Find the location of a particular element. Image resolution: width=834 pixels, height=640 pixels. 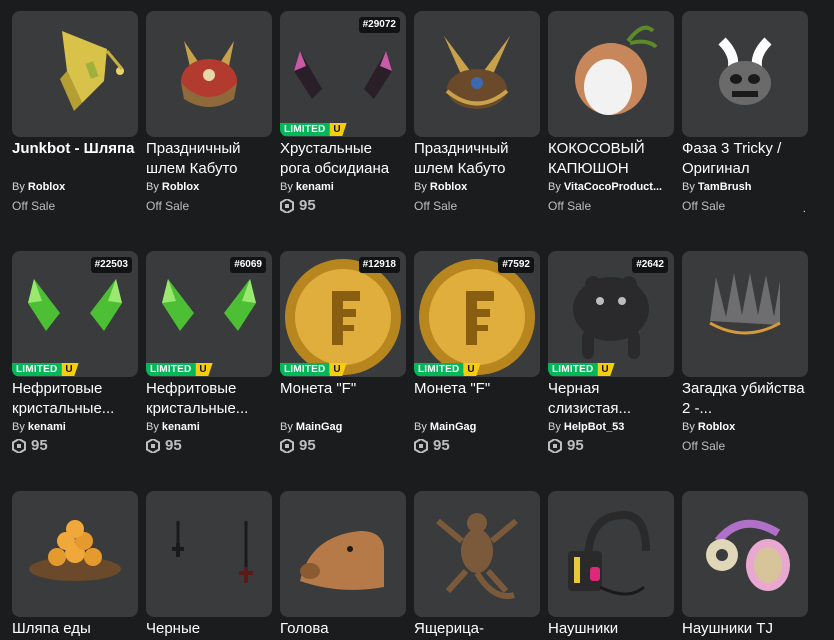

black-earrings-image is located at coordinates (212, 552).